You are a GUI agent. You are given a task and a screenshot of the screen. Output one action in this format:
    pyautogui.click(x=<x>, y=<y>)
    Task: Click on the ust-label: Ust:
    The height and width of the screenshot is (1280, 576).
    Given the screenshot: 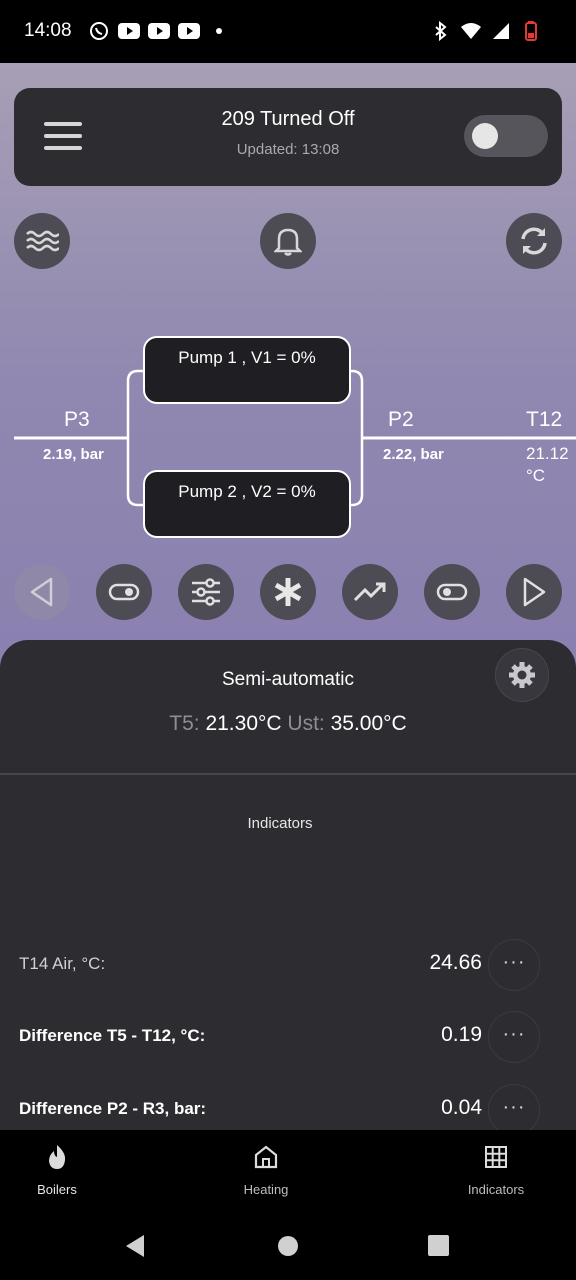 What is the action you would take?
    pyautogui.click(x=306, y=723)
    